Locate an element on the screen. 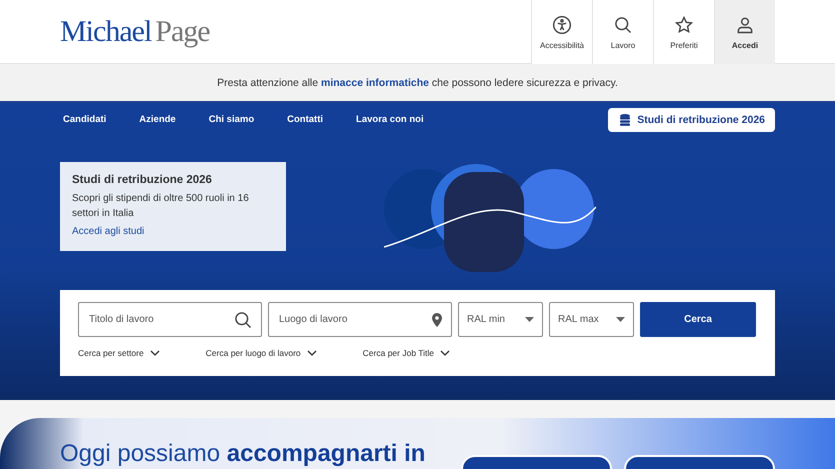  headline: Oggi possiamo accompagnarti in is located at coordinates (243, 454).